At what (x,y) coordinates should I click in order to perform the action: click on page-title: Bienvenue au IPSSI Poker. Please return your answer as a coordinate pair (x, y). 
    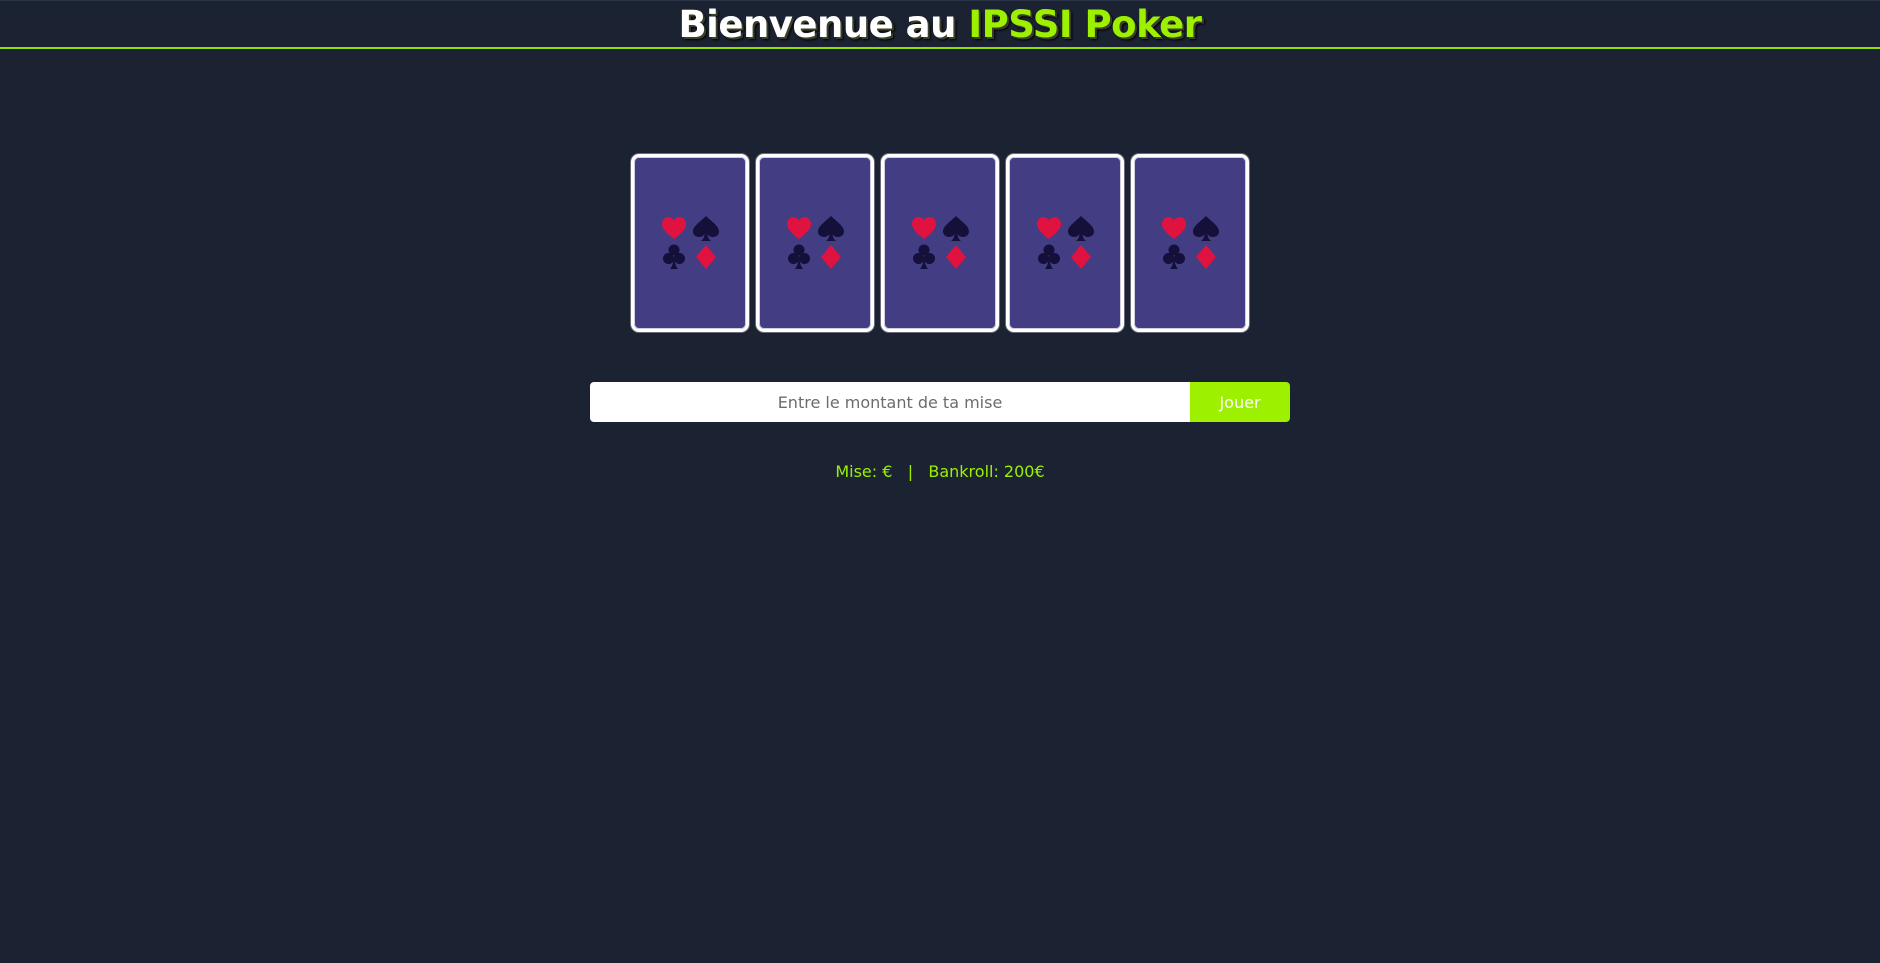
    Looking at the image, I should click on (940, 24).